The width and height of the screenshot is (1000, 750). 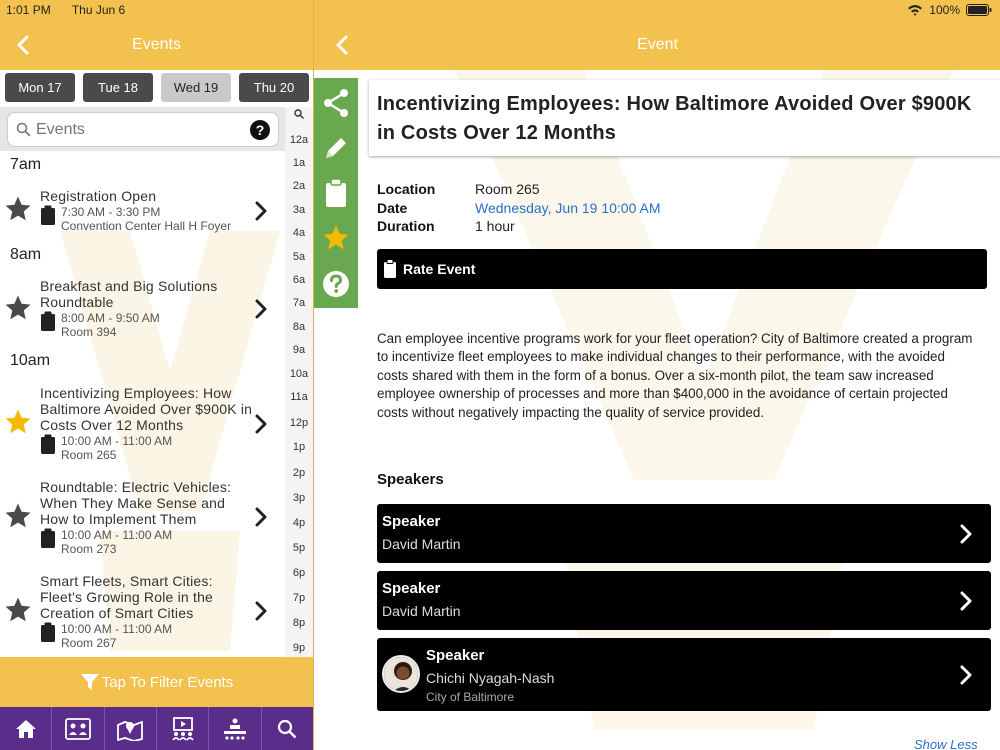 I want to click on clipboard-icon, so click(x=48, y=538).